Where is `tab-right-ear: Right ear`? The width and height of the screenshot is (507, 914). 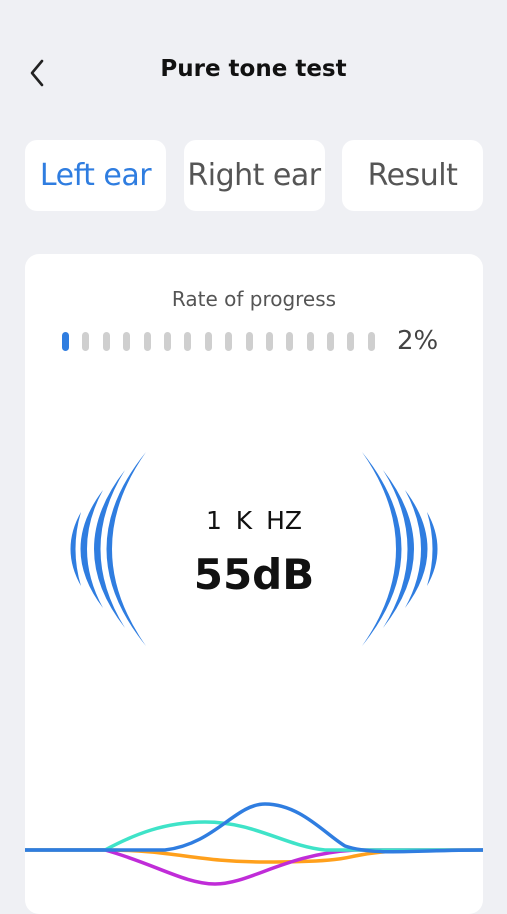 tab-right-ear: Right ear is located at coordinates (254, 175).